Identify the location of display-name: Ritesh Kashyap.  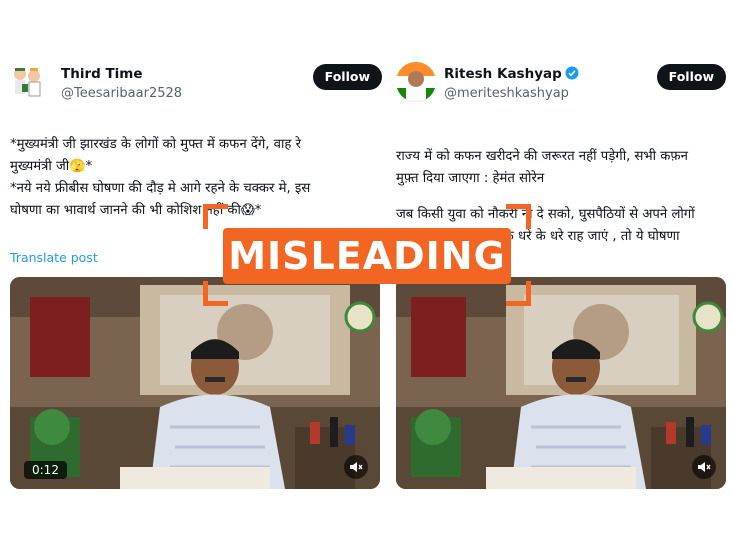
(511, 74).